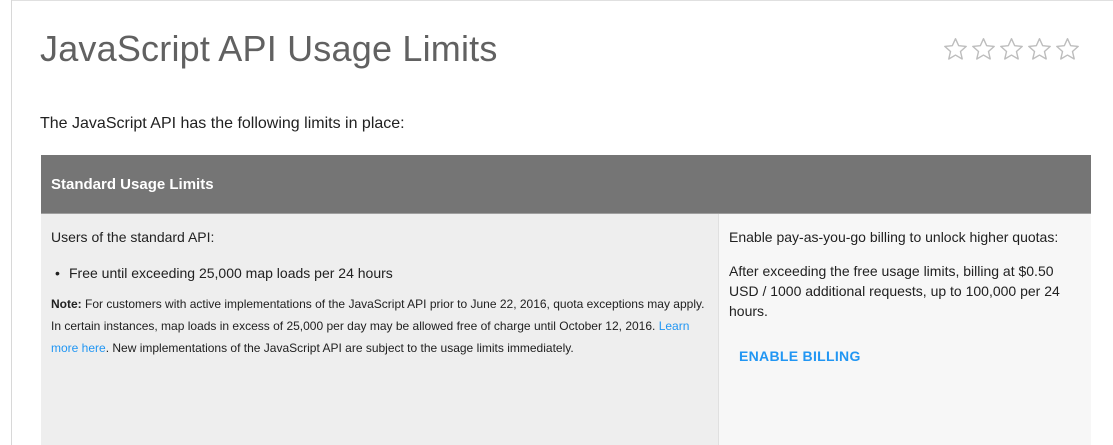 This screenshot has height=445, width=1113. I want to click on star-rating, so click(1011, 49).